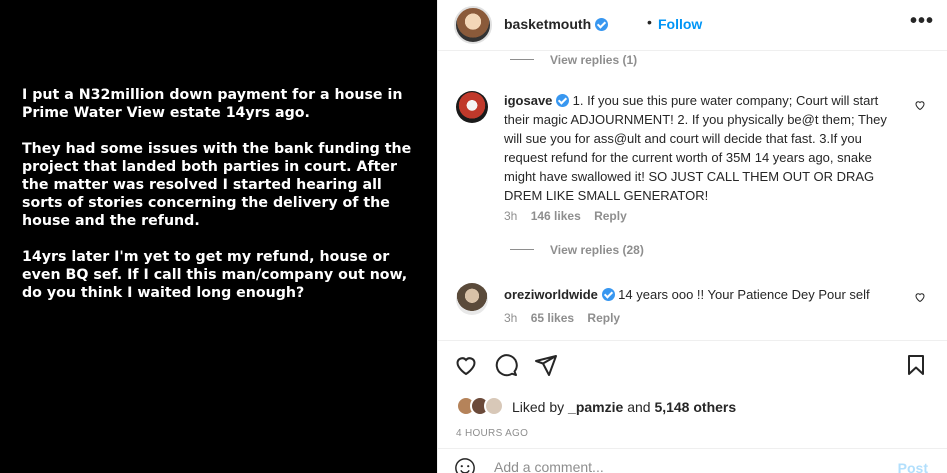 Image resolution: width=947 pixels, height=473 pixels. I want to click on follow-button: Follow, so click(680, 24).